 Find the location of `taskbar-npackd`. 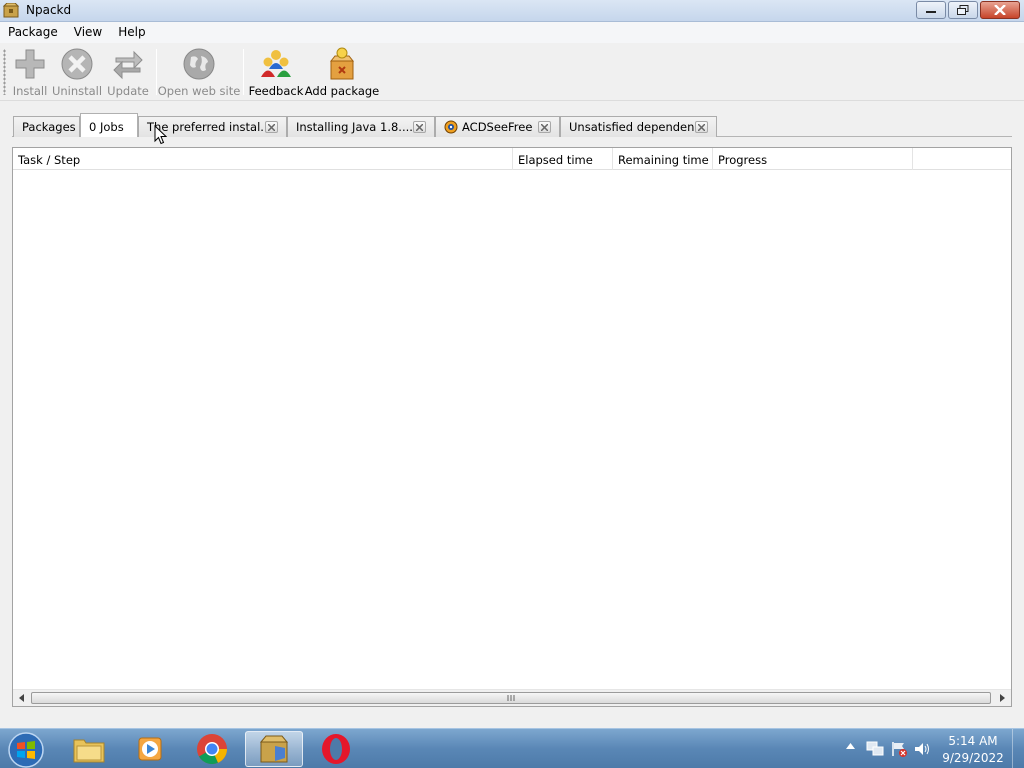

taskbar-npackd is located at coordinates (274, 749).